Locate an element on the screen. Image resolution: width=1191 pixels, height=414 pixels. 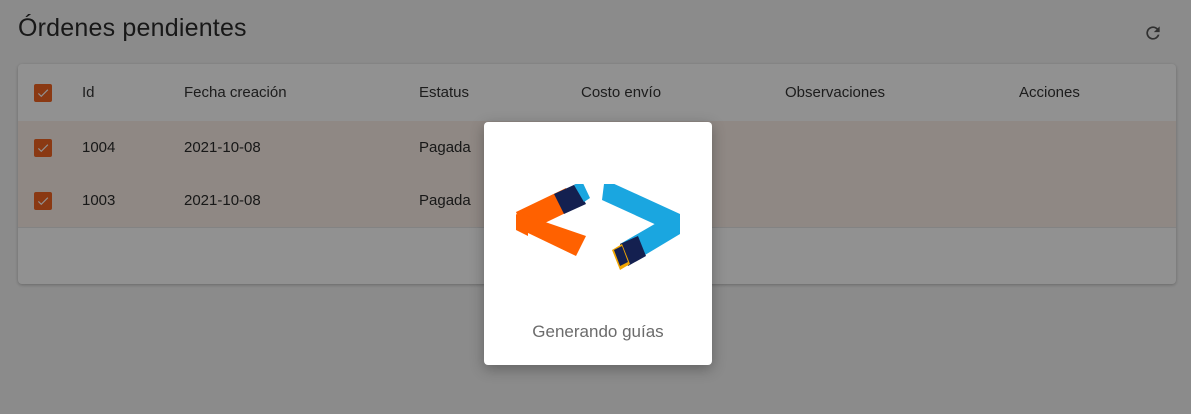
code-brackets-logo is located at coordinates (598, 227).